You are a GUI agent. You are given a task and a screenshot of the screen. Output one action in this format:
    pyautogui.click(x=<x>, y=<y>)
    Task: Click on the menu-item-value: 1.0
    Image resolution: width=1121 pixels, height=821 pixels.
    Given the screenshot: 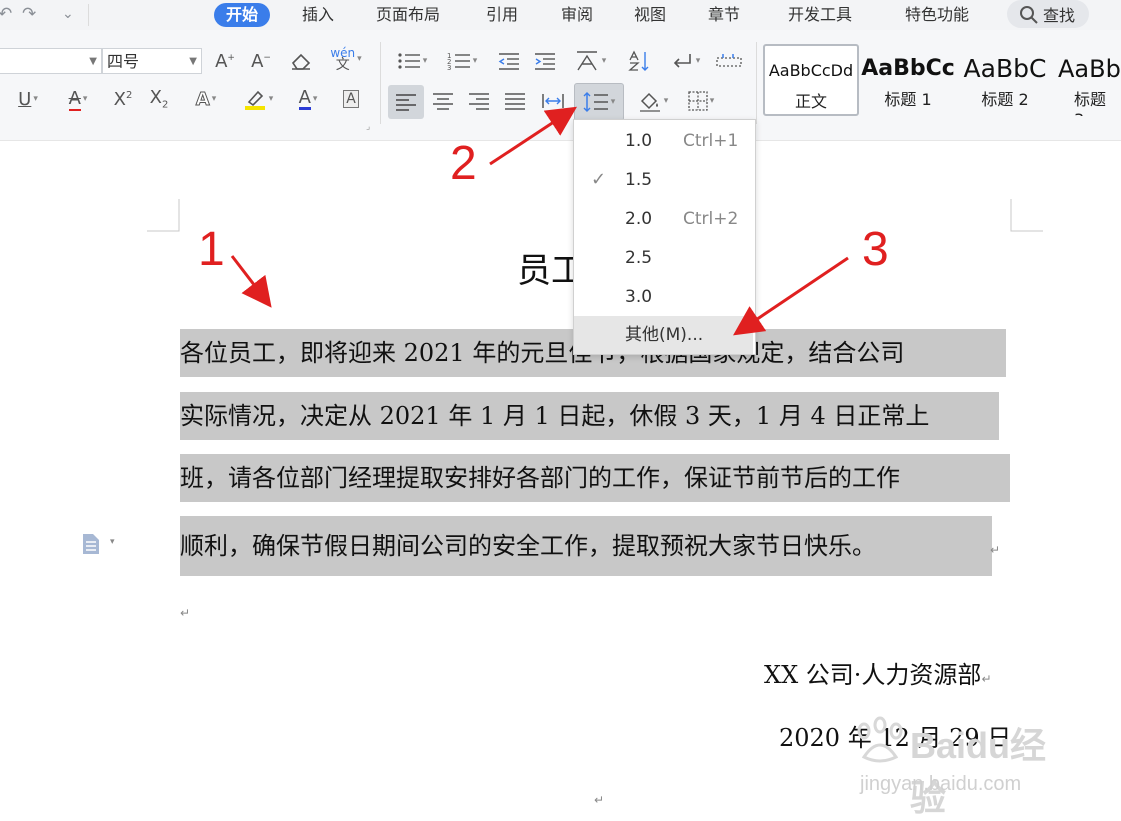 What is the action you would take?
    pyautogui.click(x=639, y=141)
    